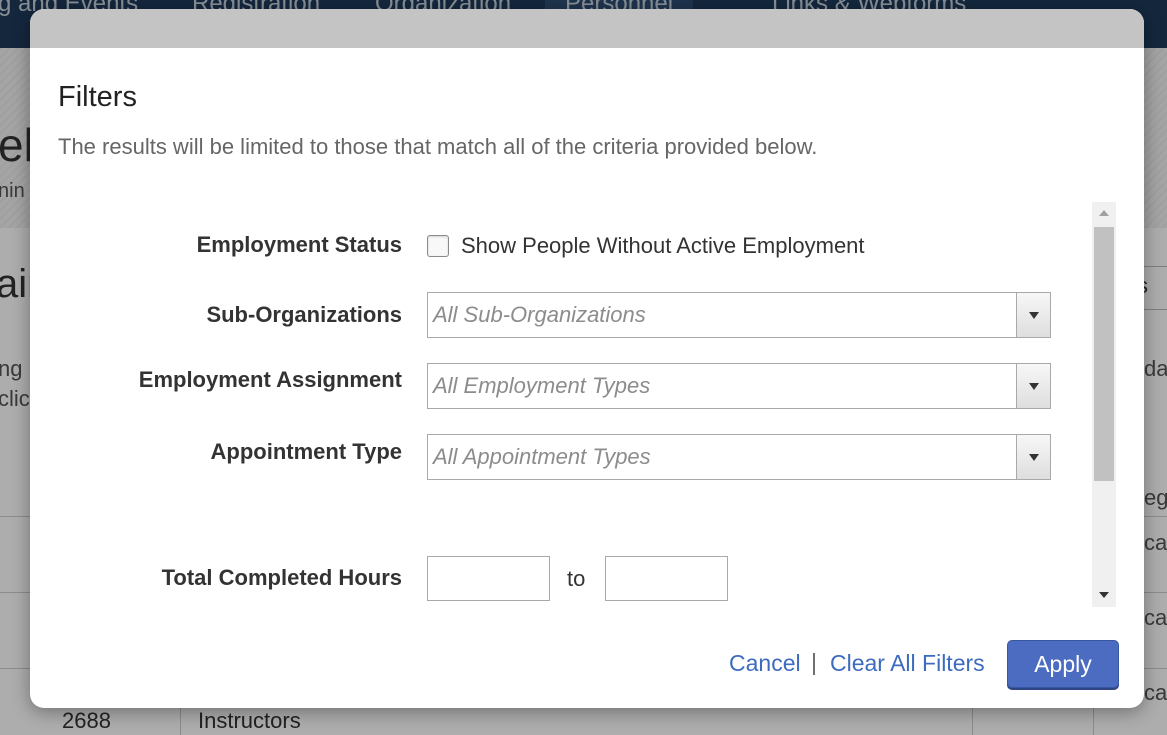  I want to click on appointment-type-select: All Appointment Types, so click(739, 457).